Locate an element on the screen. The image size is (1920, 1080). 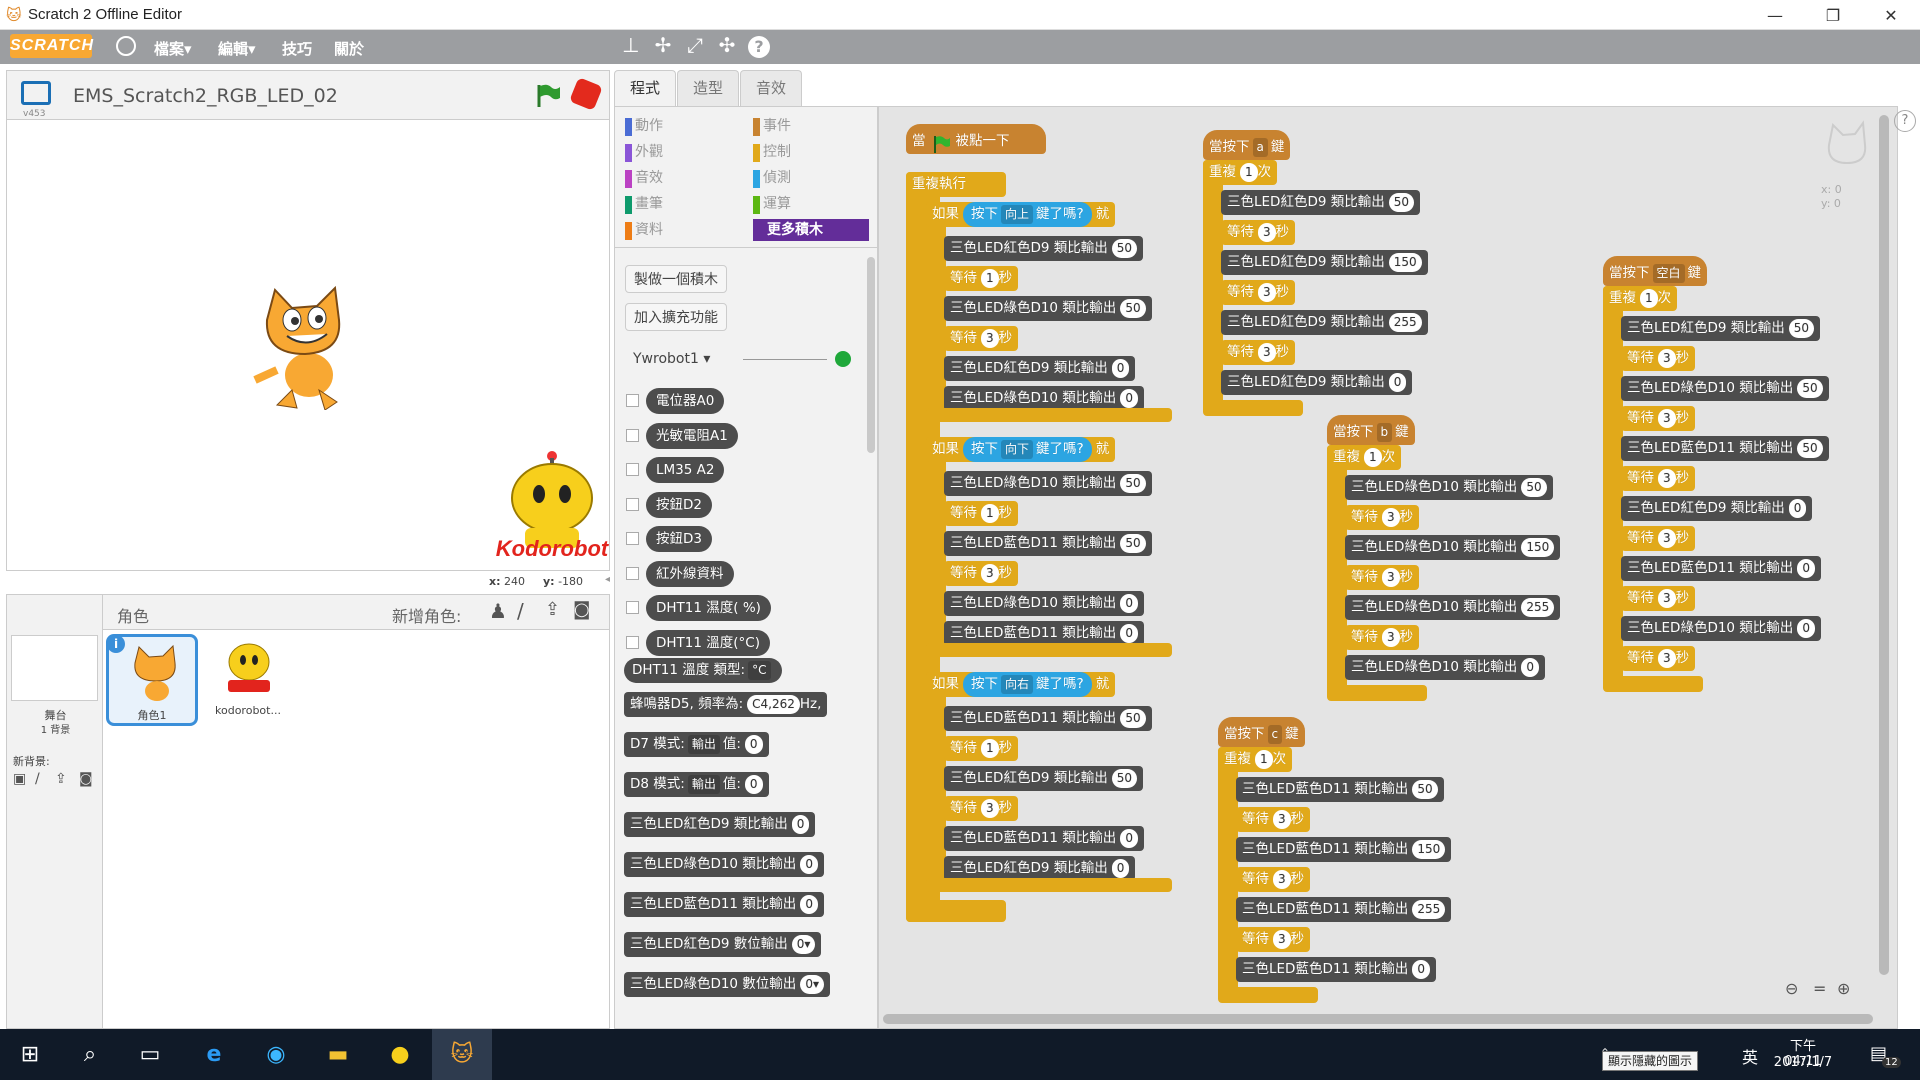
upload-sprite-icon: ⇪ is located at coordinates (552, 609).